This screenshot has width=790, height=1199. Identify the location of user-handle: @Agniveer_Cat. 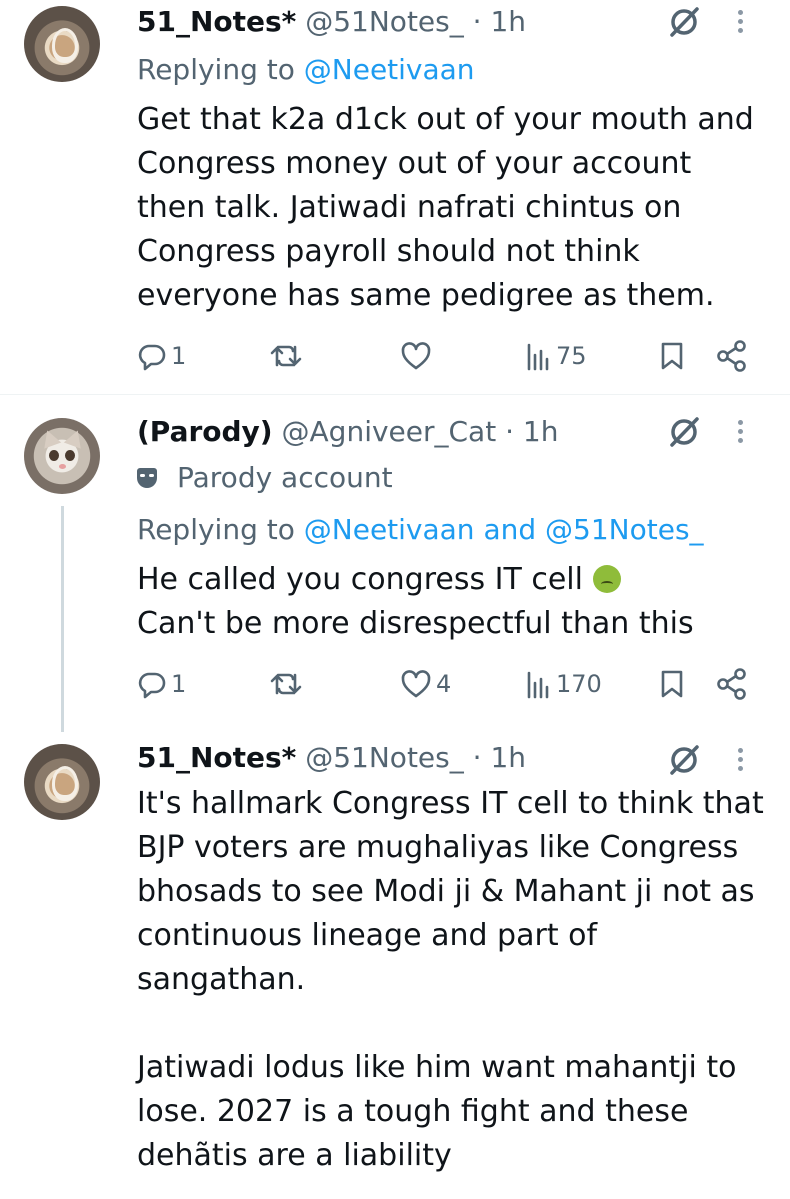
(389, 431).